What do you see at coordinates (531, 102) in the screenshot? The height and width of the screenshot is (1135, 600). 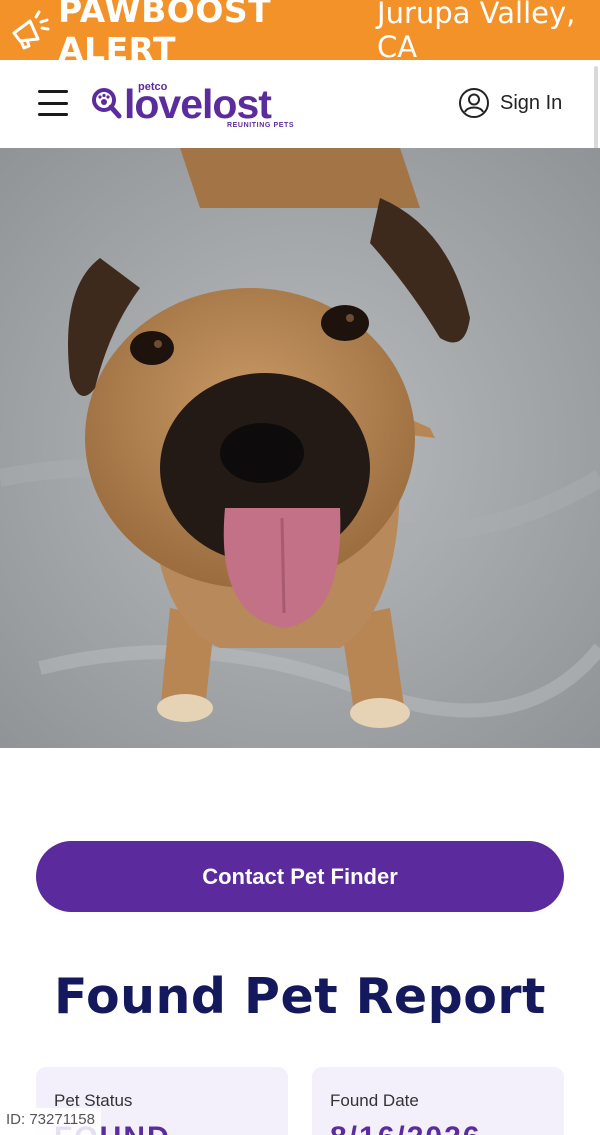 I see `sign-in-label: Sign In` at bounding box center [531, 102].